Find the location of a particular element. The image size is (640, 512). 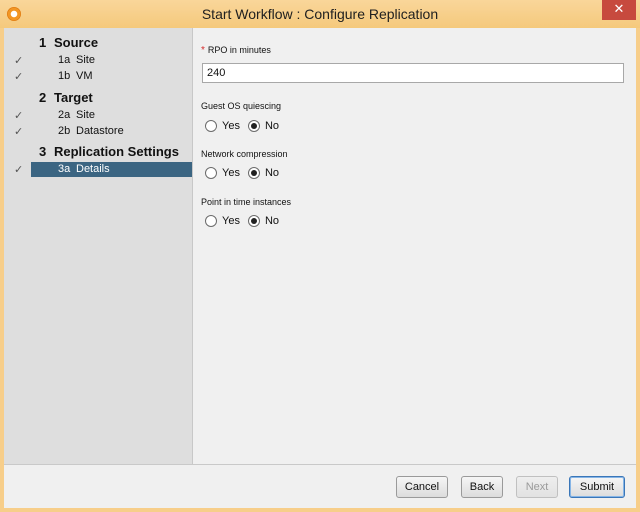

required-mark: * is located at coordinates (203, 50).